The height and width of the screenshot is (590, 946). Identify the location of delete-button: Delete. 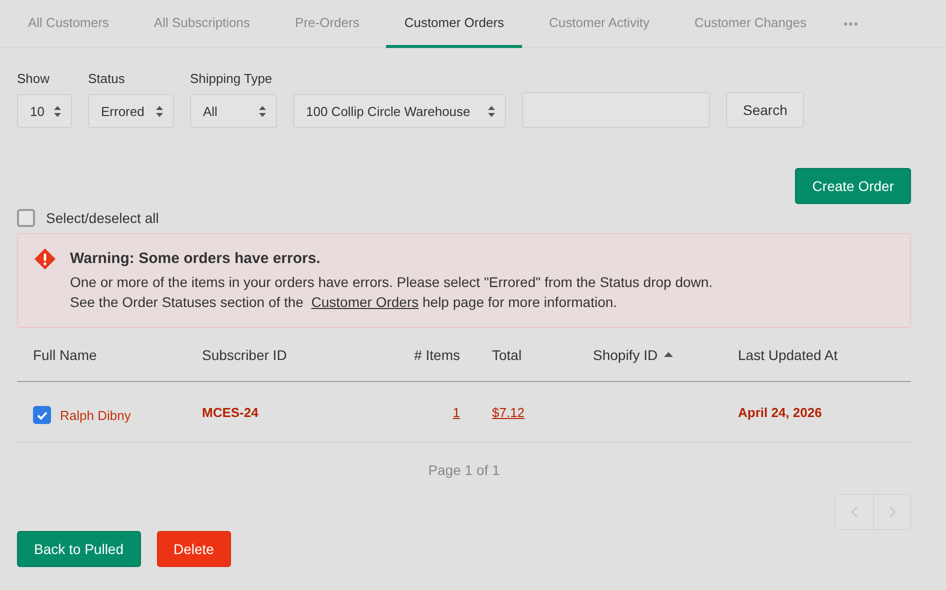
(193, 549).